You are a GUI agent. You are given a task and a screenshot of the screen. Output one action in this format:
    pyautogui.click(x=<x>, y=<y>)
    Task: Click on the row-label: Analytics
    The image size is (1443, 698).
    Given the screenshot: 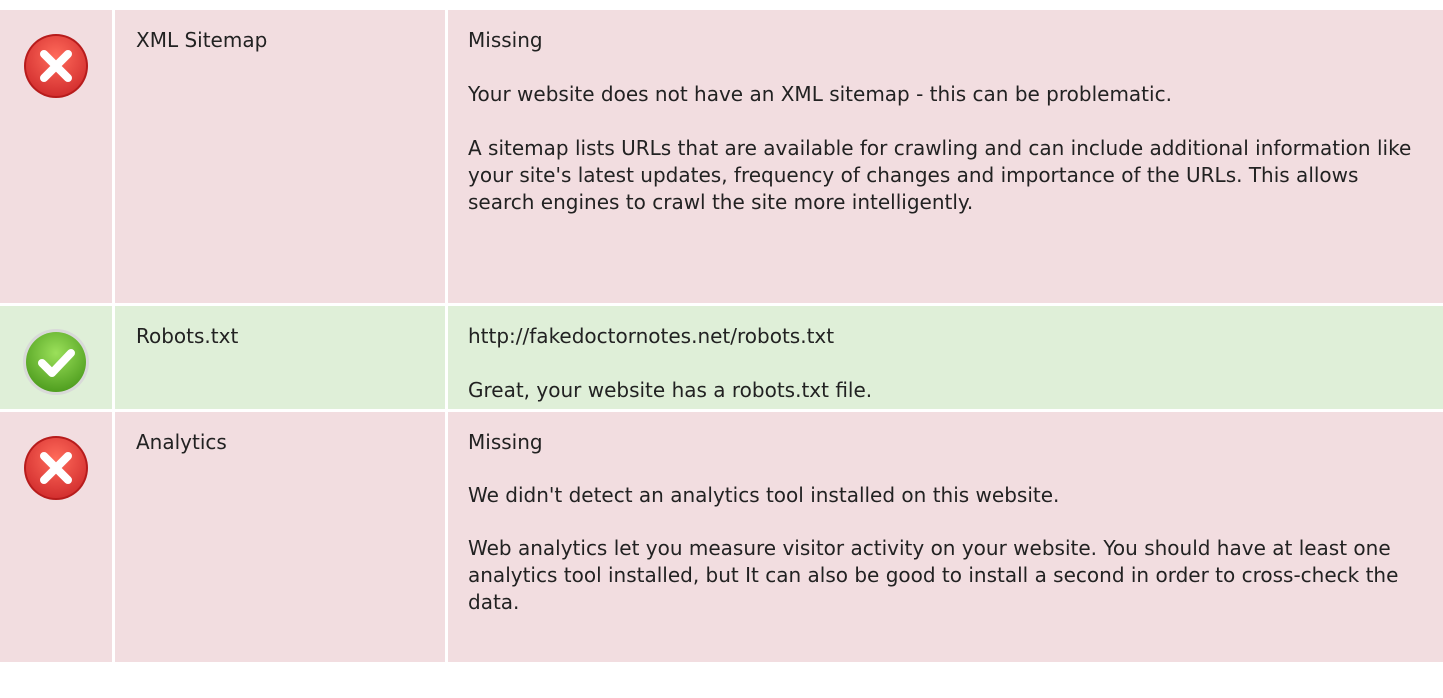 What is the action you would take?
    pyautogui.click(x=280, y=537)
    